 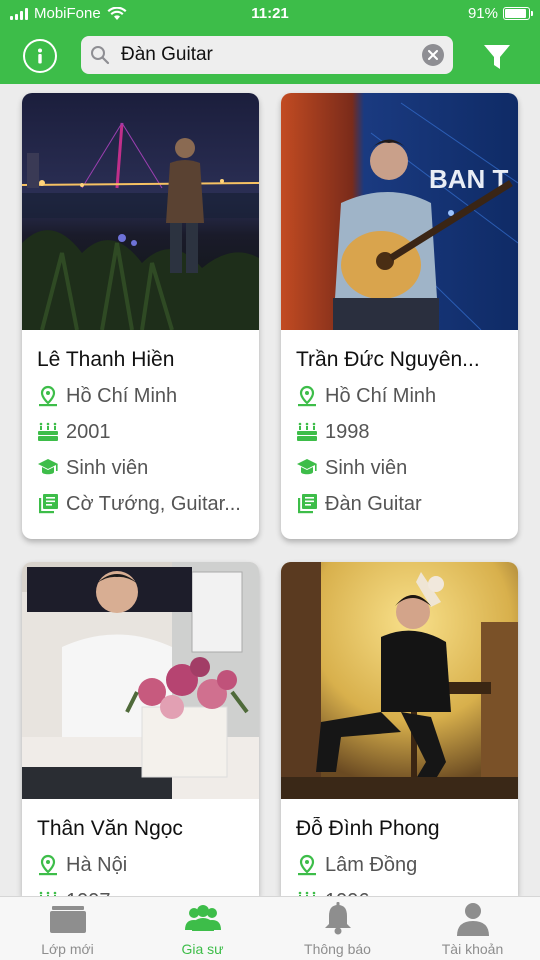 What do you see at coordinates (368, 828) in the screenshot?
I see `tutor-name: Đỗ Đình Phong` at bounding box center [368, 828].